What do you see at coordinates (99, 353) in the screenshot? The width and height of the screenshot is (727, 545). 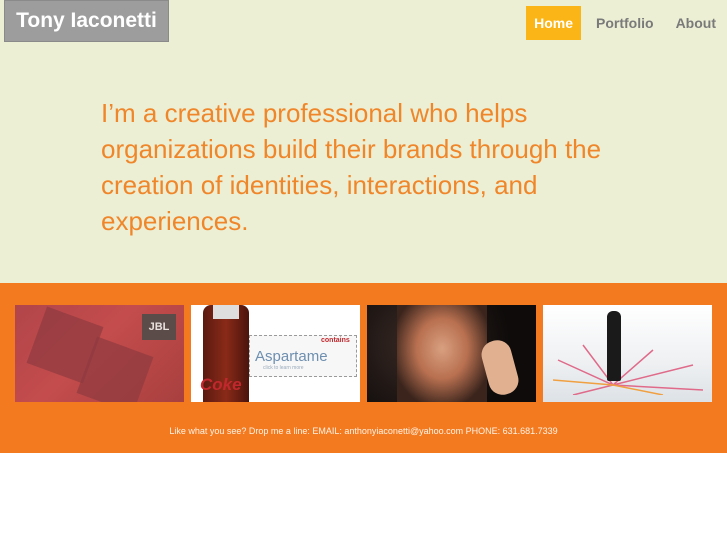 I see `portfolio-thumb-jbl: JBL` at bounding box center [99, 353].